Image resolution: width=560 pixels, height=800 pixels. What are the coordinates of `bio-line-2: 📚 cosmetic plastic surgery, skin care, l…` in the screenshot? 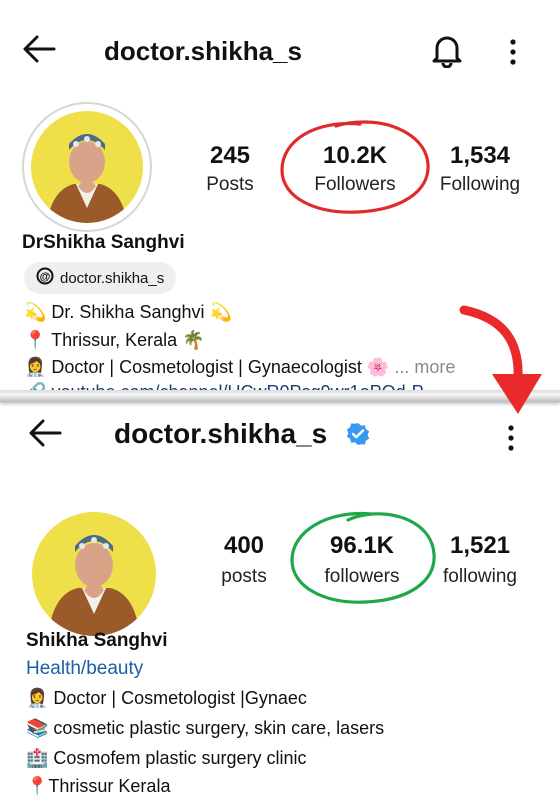 It's located at (205, 728).